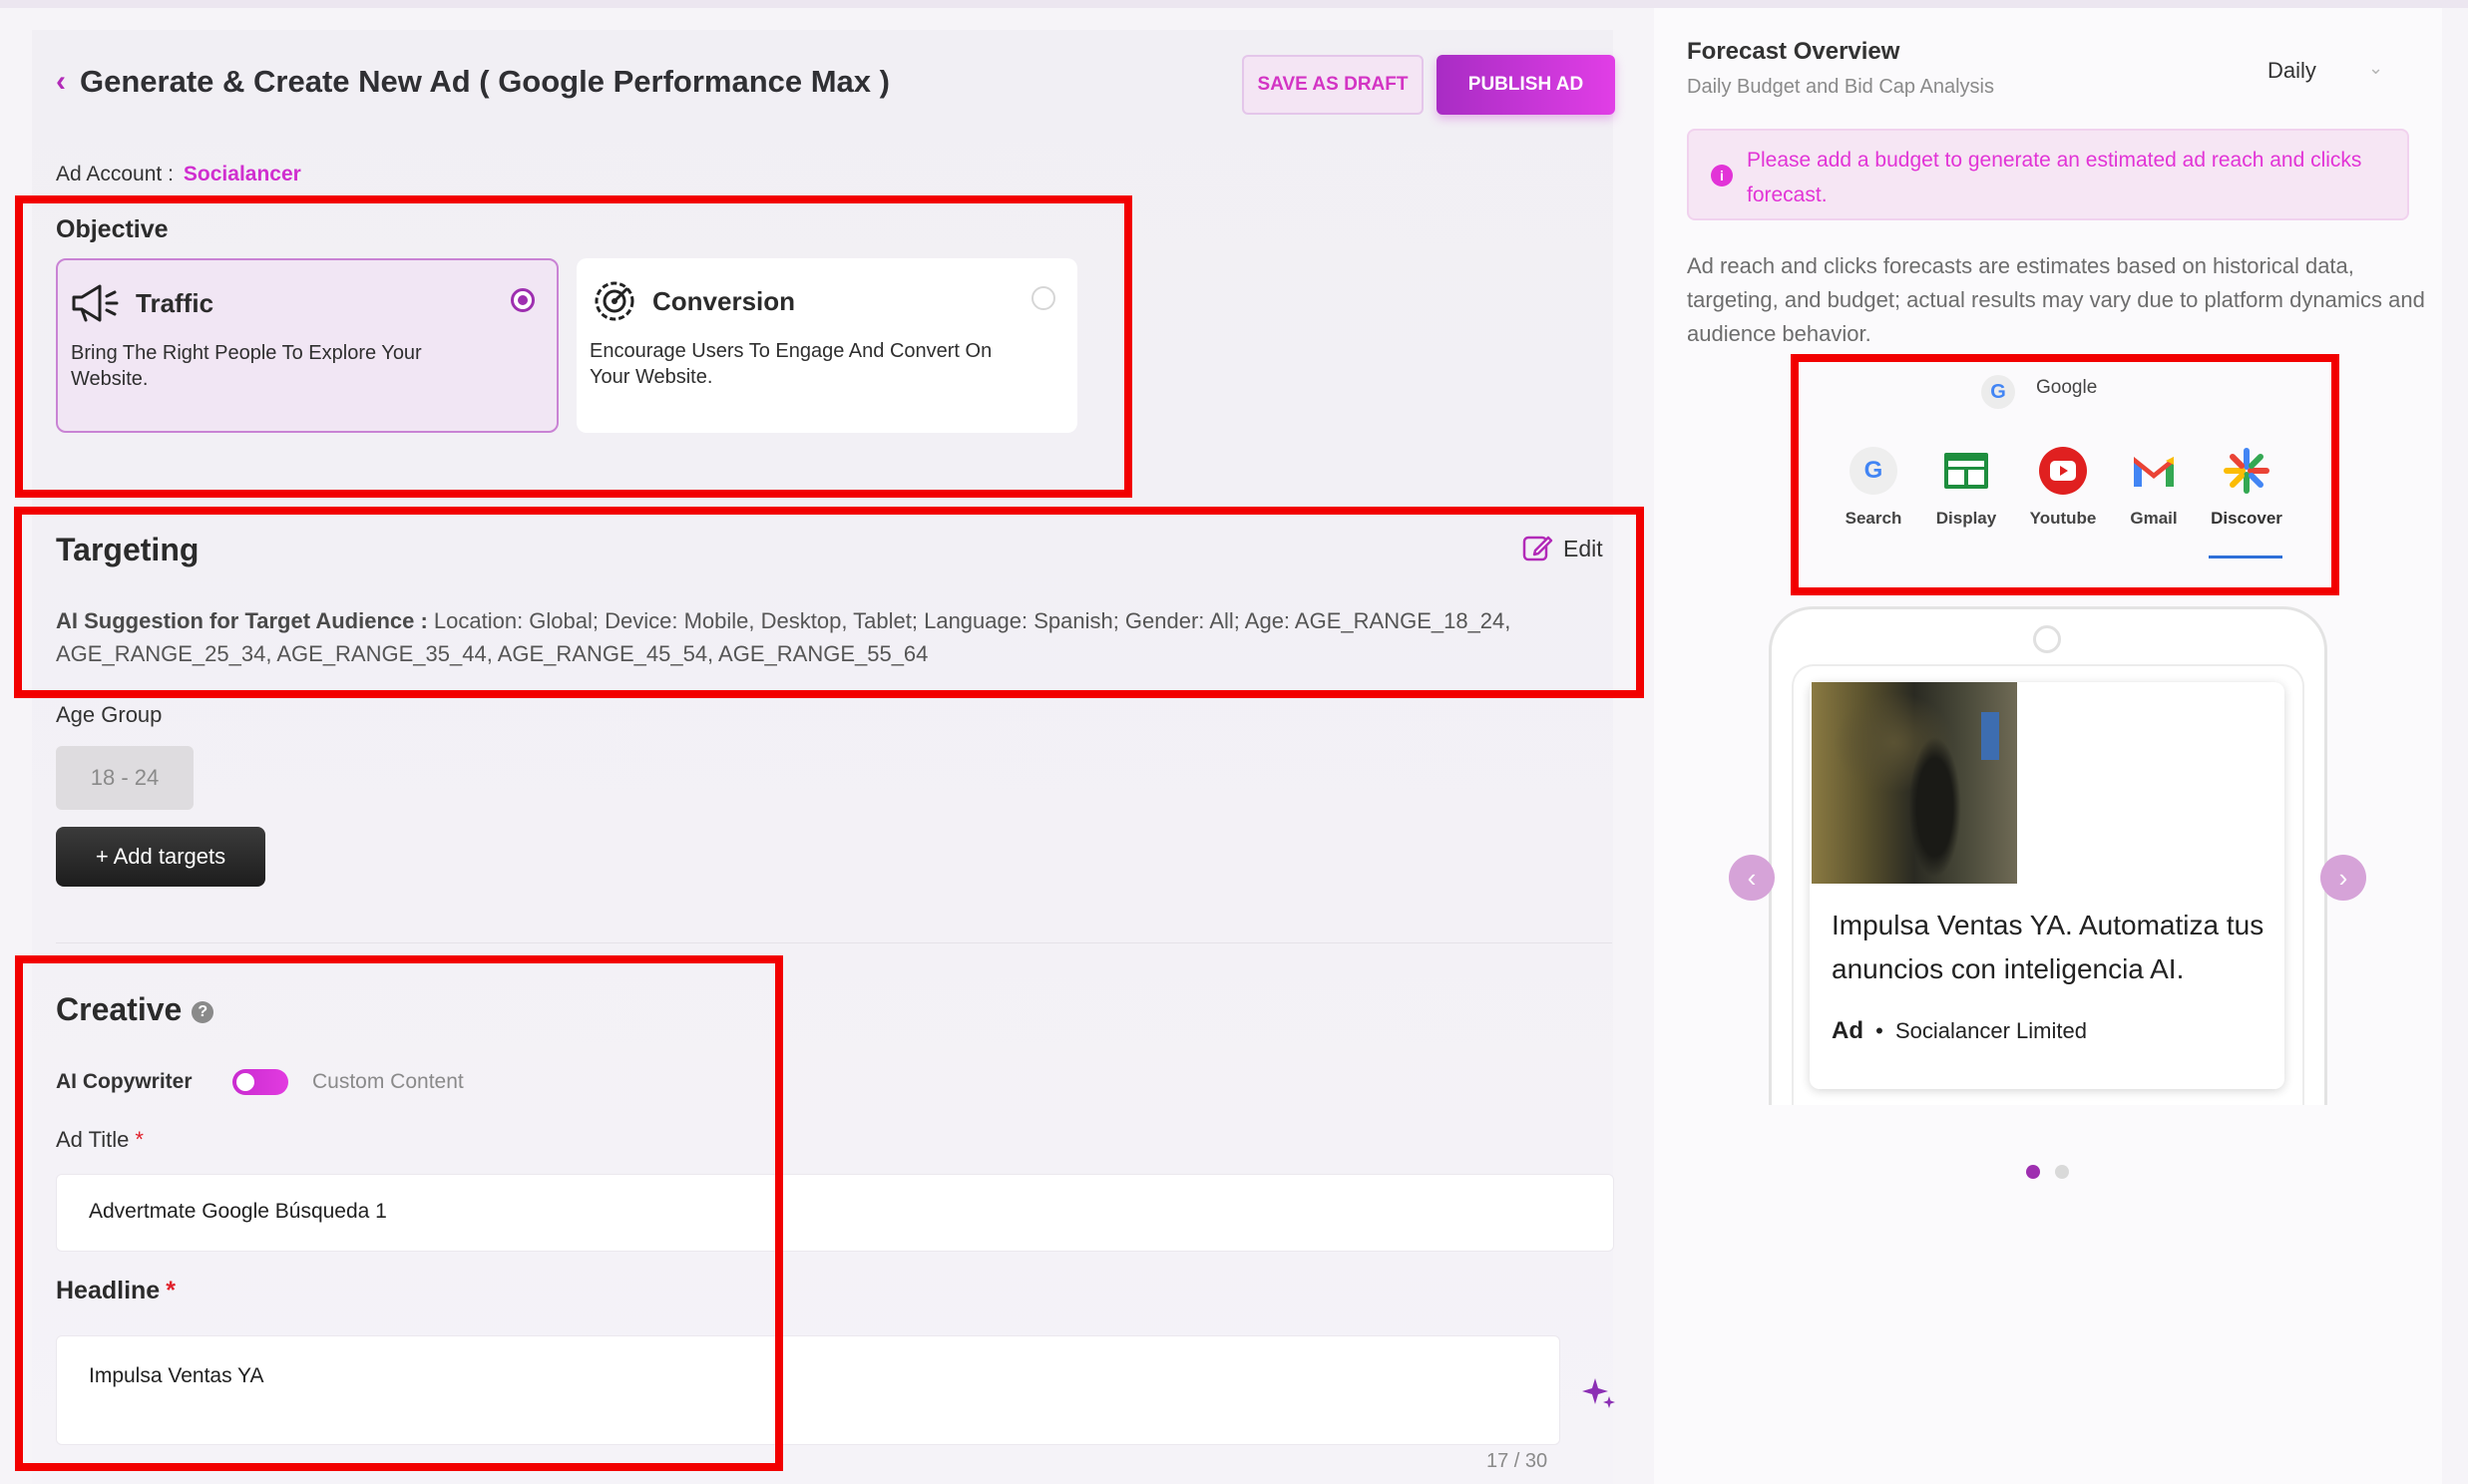 This screenshot has height=1484, width=2468. Describe the element at coordinates (835, 1213) in the screenshot. I see `ad-title-input: Advertmate Google Búsqueda 1` at that location.